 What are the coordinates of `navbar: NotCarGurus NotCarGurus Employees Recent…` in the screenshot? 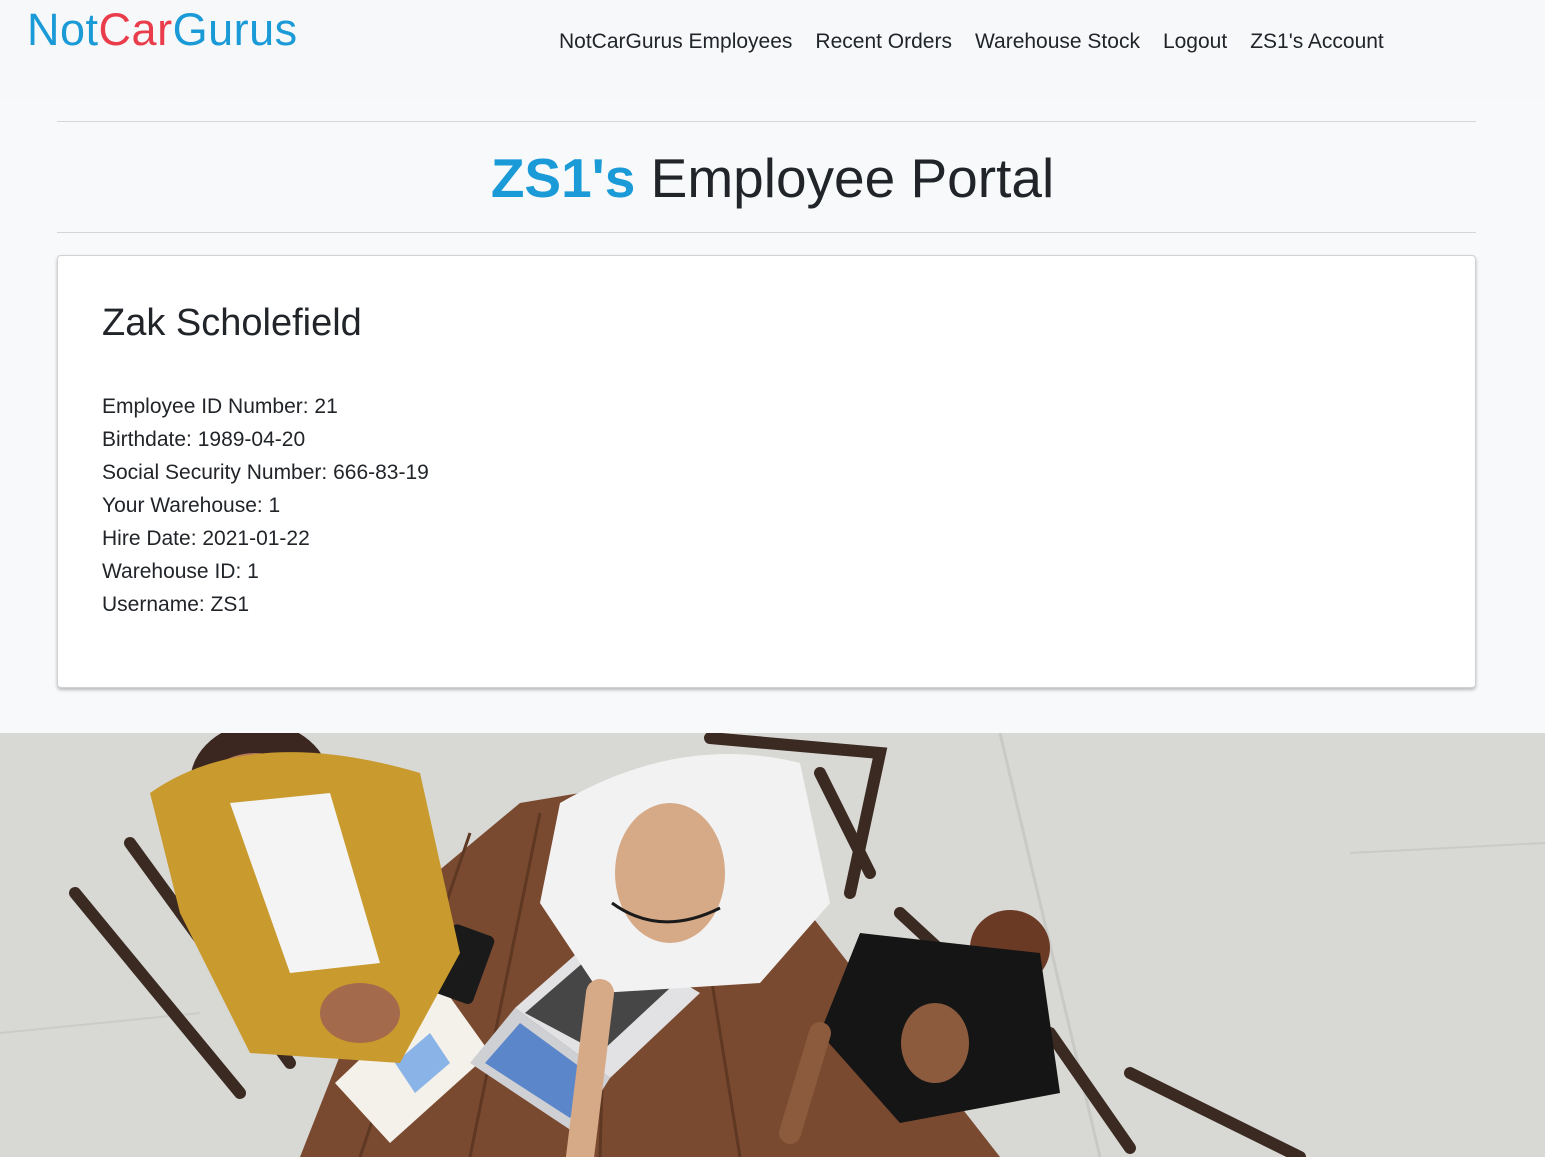 It's located at (772, 49).